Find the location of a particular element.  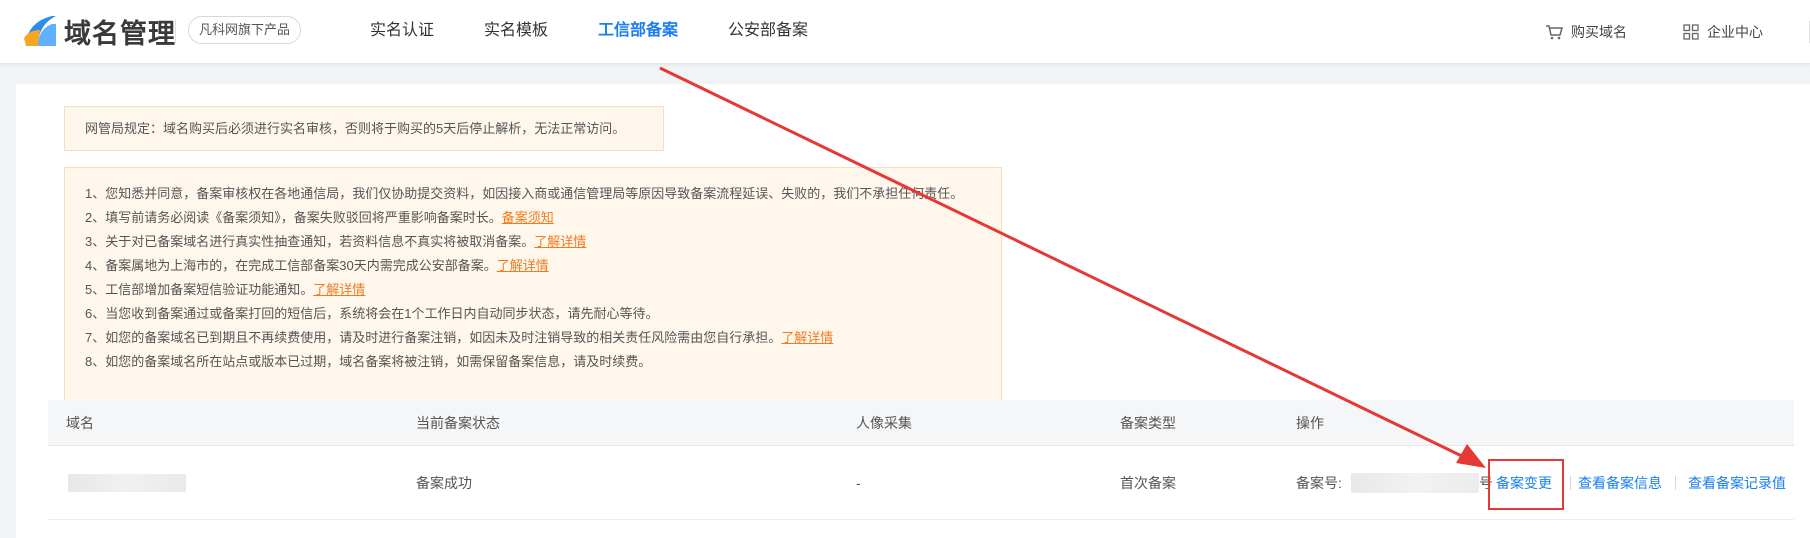

rule-link: 备案须知 is located at coordinates (528, 217).